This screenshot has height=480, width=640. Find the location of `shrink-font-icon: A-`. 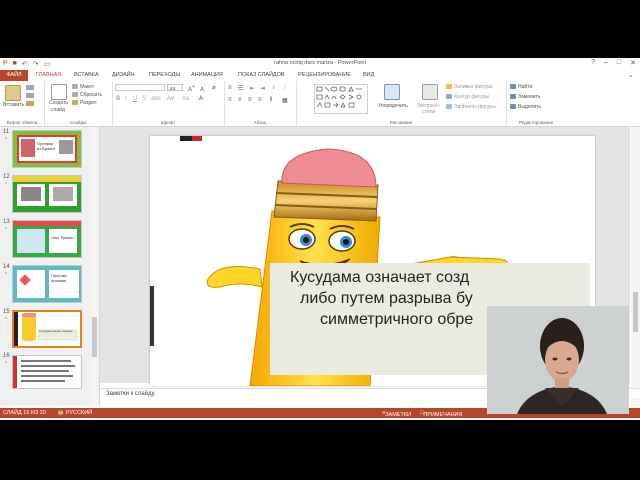

shrink-font-icon: A- is located at coordinates (203, 88).